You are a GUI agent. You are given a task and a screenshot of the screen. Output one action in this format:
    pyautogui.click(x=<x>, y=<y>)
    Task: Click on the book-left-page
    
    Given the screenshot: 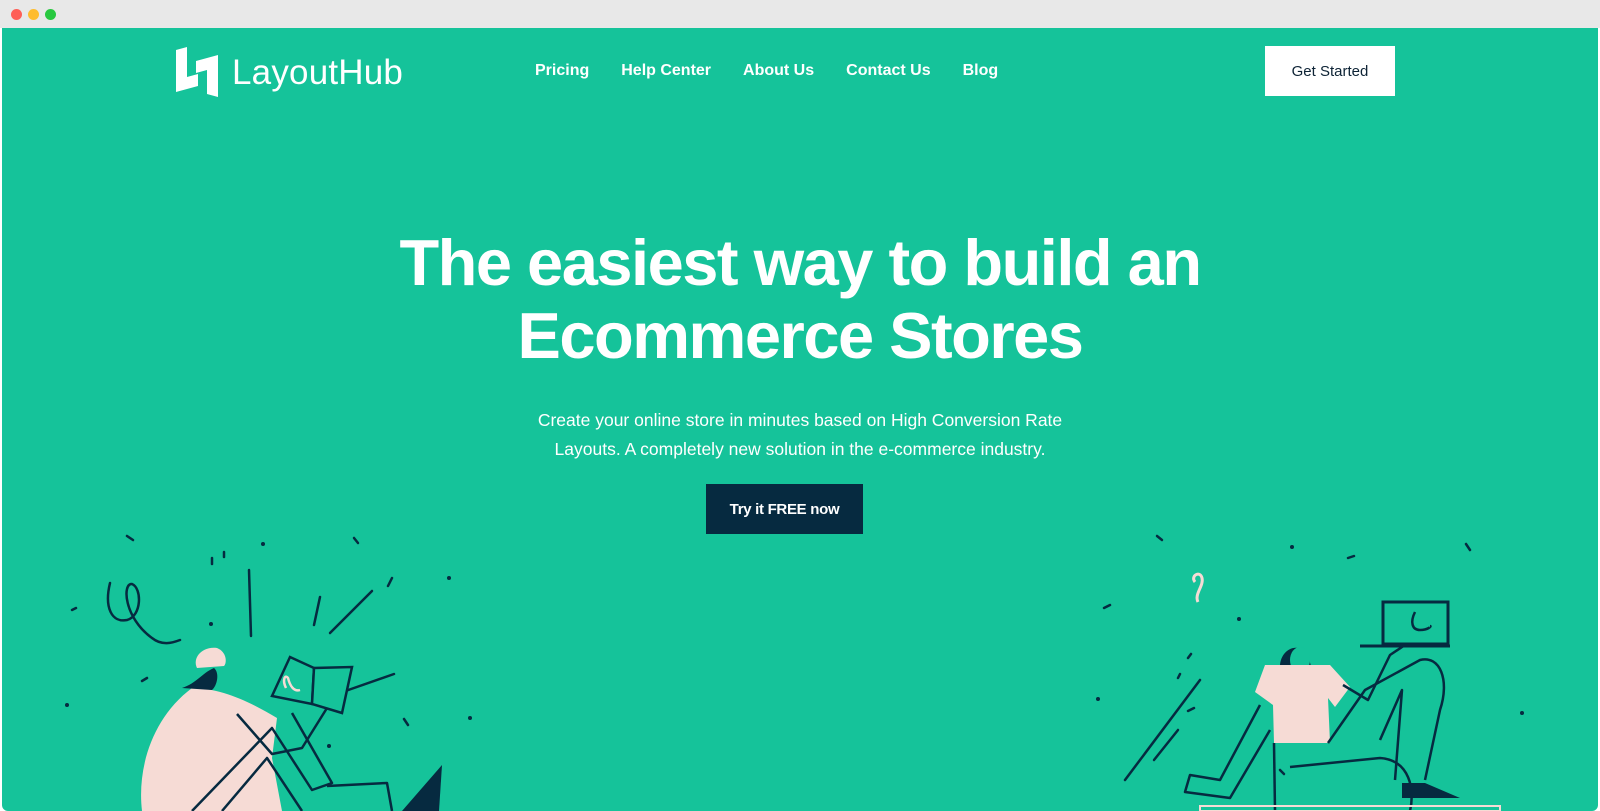 What is the action you would take?
    pyautogui.click(x=293, y=680)
    